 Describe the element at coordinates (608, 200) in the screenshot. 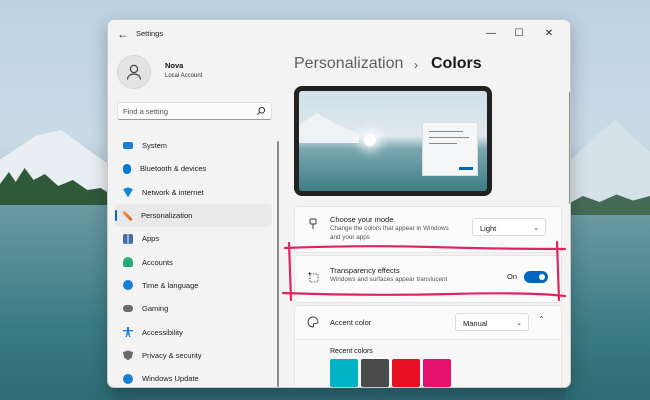

I see `desktop-wallpaper-right` at that location.